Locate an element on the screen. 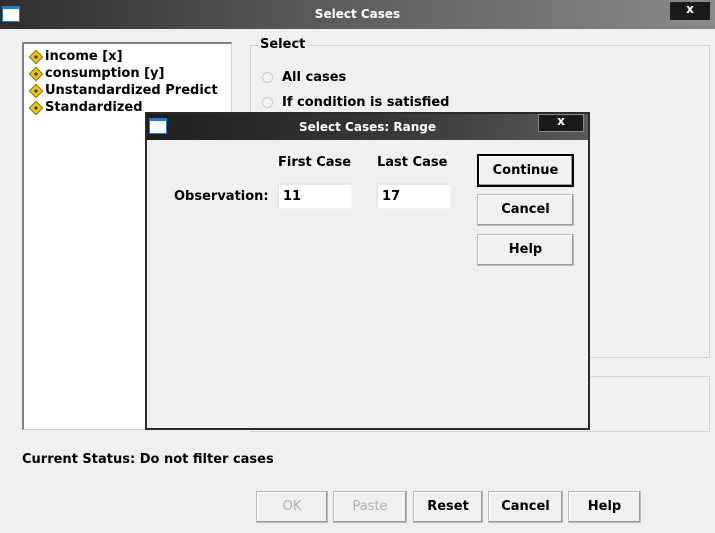 This screenshot has height=533, width=715. variable-item-unstandardized-predicted: Unstandardized Predict is located at coordinates (129, 90).